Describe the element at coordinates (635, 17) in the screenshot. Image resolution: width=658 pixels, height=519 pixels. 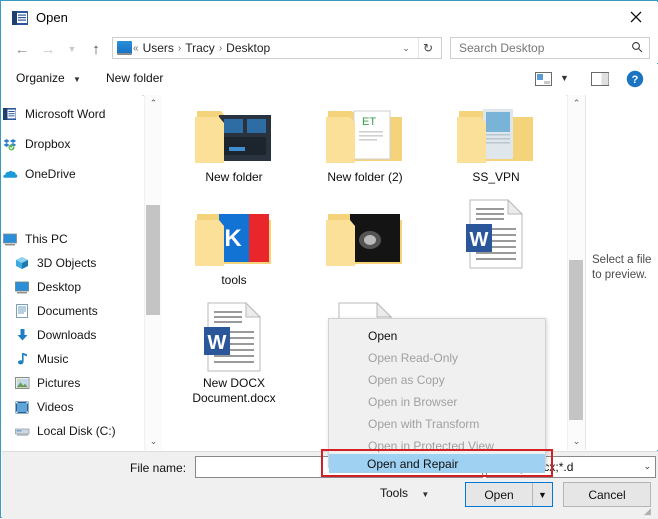
I see `close-button` at that location.